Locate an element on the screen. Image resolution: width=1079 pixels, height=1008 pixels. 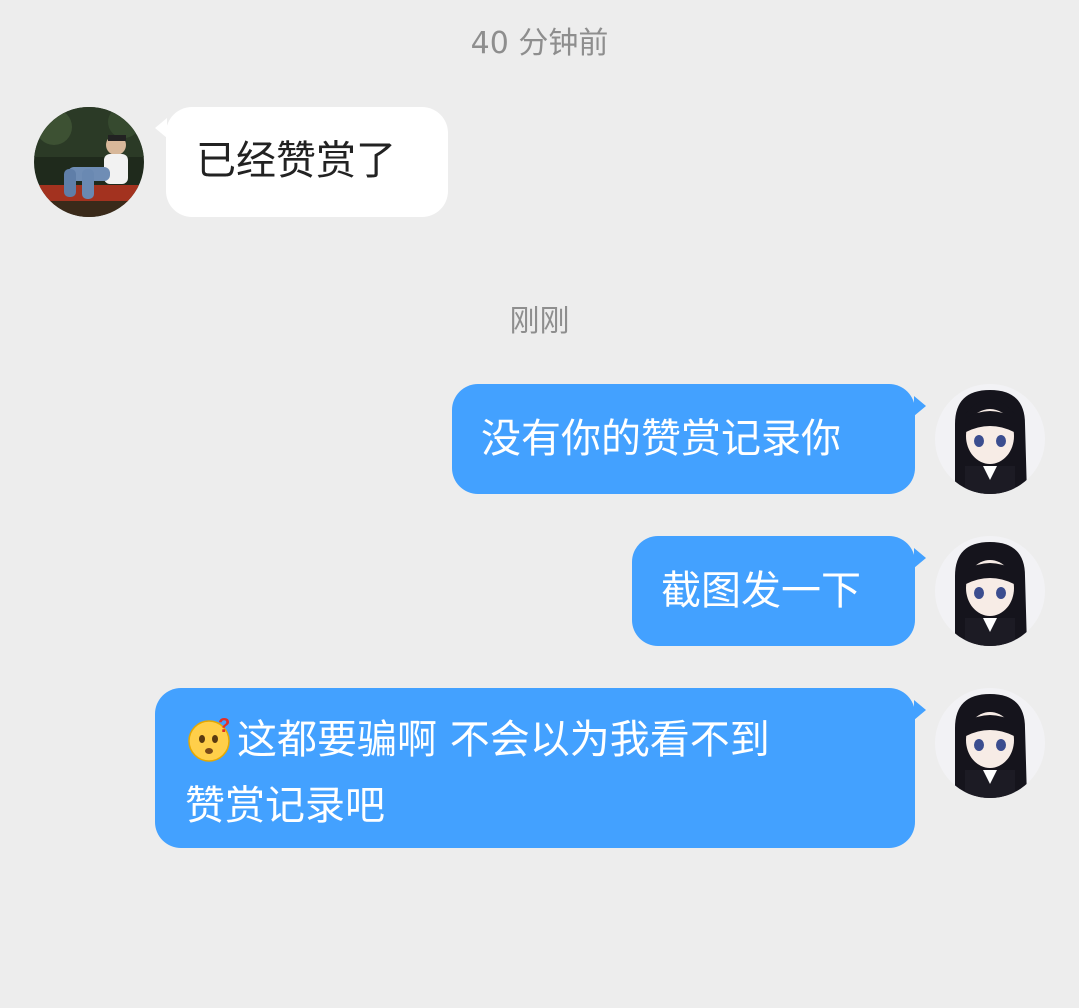
message-bubble-outgoing: ? 这都要骗啊 不会以为我看不到 赞赏记录吧 is located at coordinates (535, 768).